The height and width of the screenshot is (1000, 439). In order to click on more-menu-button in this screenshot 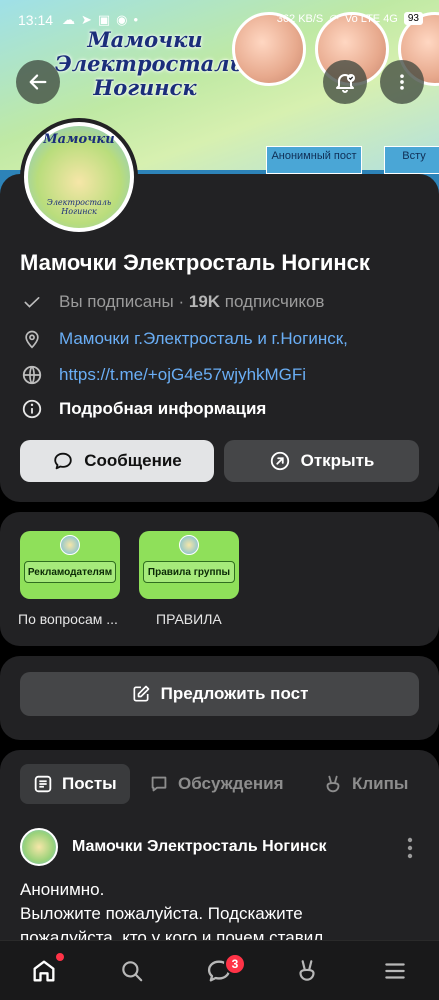, I will do `click(402, 82)`.